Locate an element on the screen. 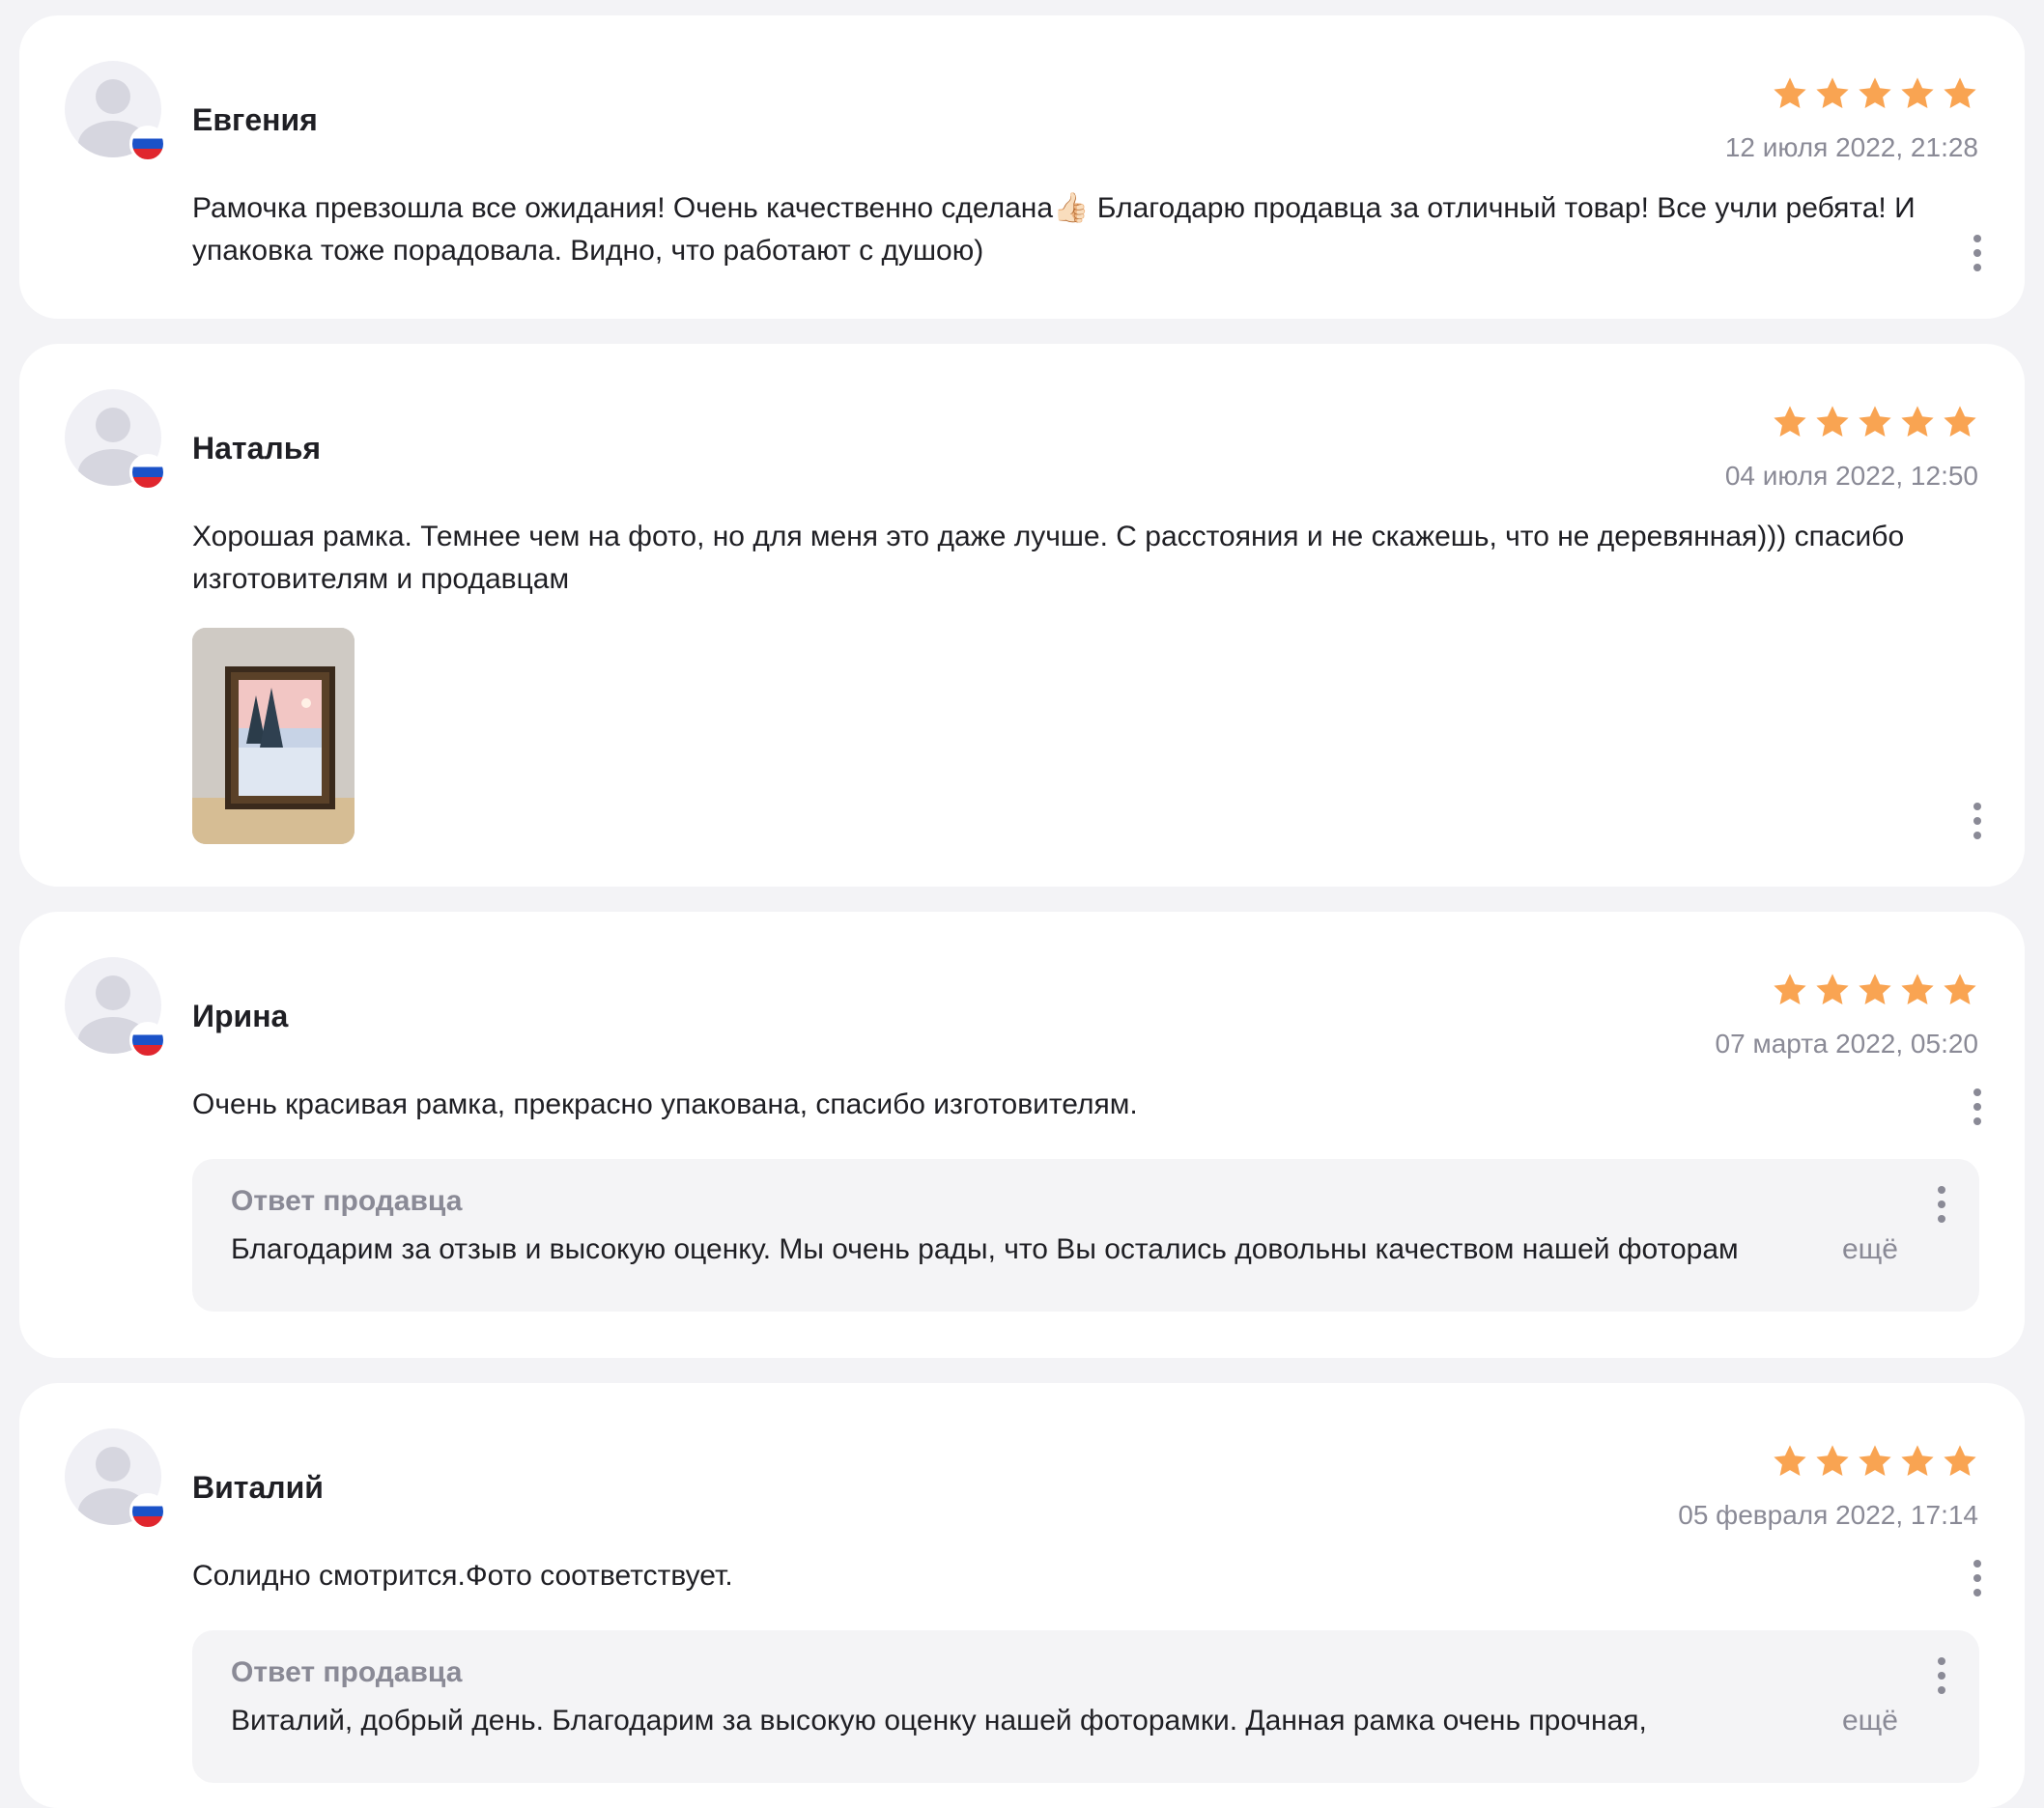 Image resolution: width=2044 pixels, height=1808 pixels. review-text: Солидно смотрится.Фото соответствует. is located at coordinates (463, 1576).